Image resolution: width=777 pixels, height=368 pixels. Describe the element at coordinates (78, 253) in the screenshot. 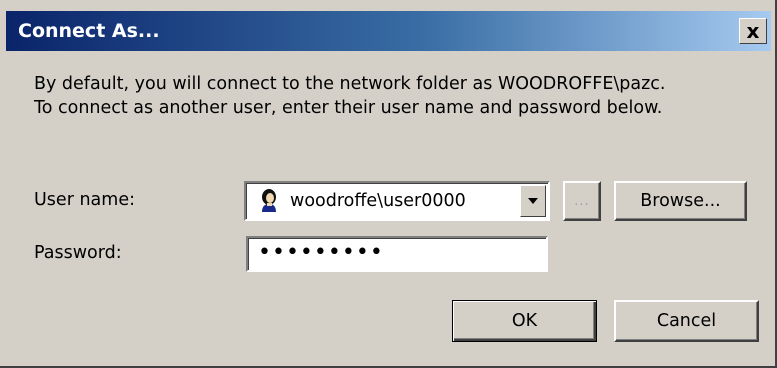

I see `password-label: Password:` at that location.